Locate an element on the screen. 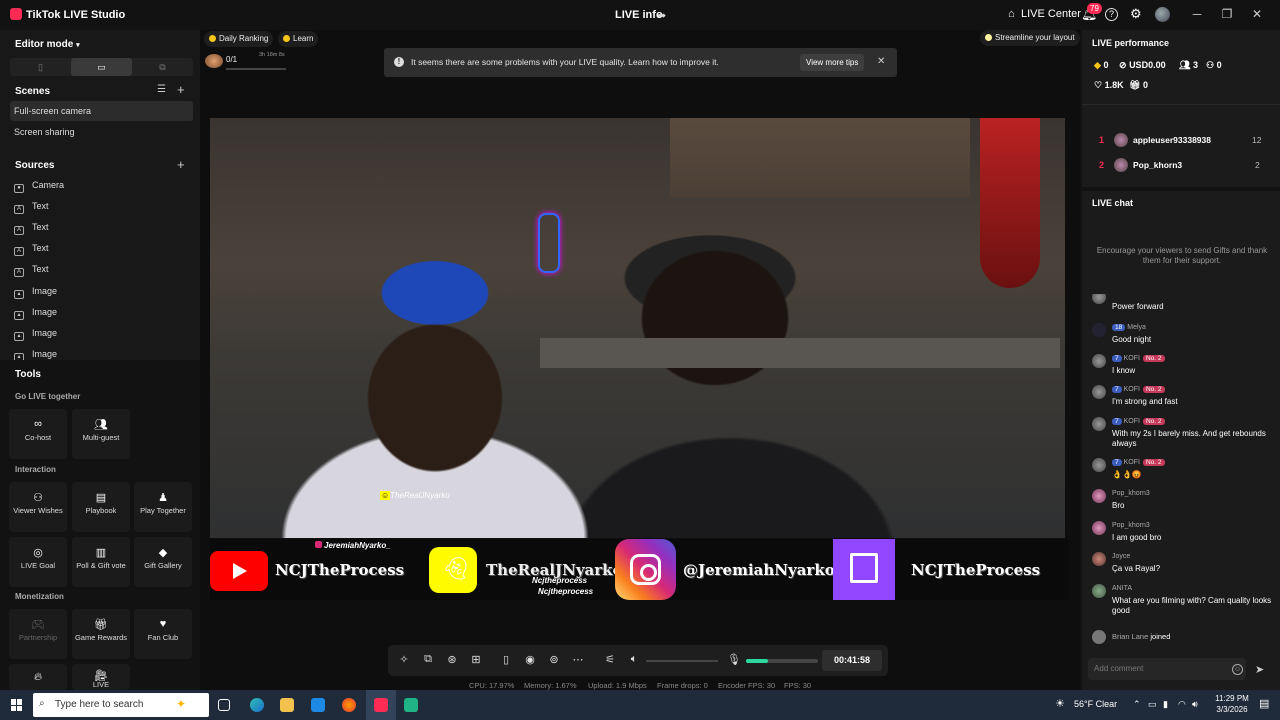 This screenshot has width=1280, height=720. banner-youtube-name: NCJTheProcess is located at coordinates (340, 570).